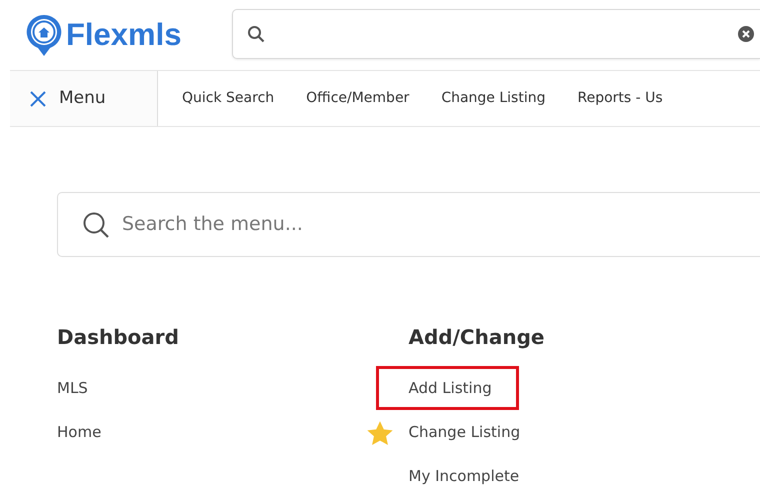 Image resolution: width=760 pixels, height=491 pixels. What do you see at coordinates (84, 98) in the screenshot?
I see `menu-toggle: Menu` at bounding box center [84, 98].